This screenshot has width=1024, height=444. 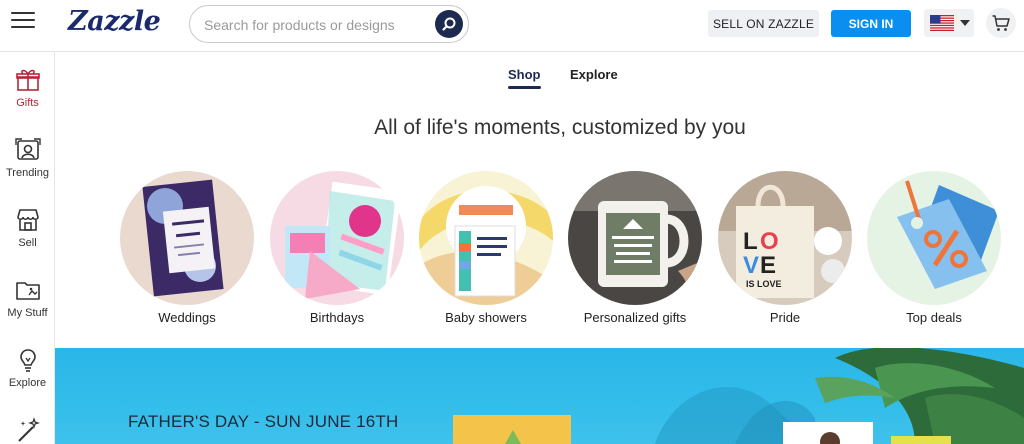 I want to click on cart-button, so click(x=1001, y=23).